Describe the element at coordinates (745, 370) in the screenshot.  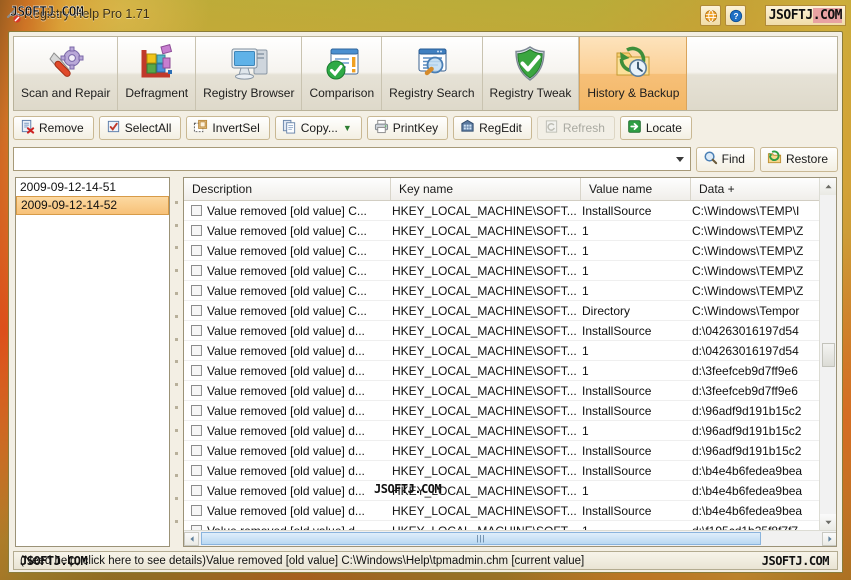
I see `cell-data: d:\3feefceb9d7ff9e6` at that location.